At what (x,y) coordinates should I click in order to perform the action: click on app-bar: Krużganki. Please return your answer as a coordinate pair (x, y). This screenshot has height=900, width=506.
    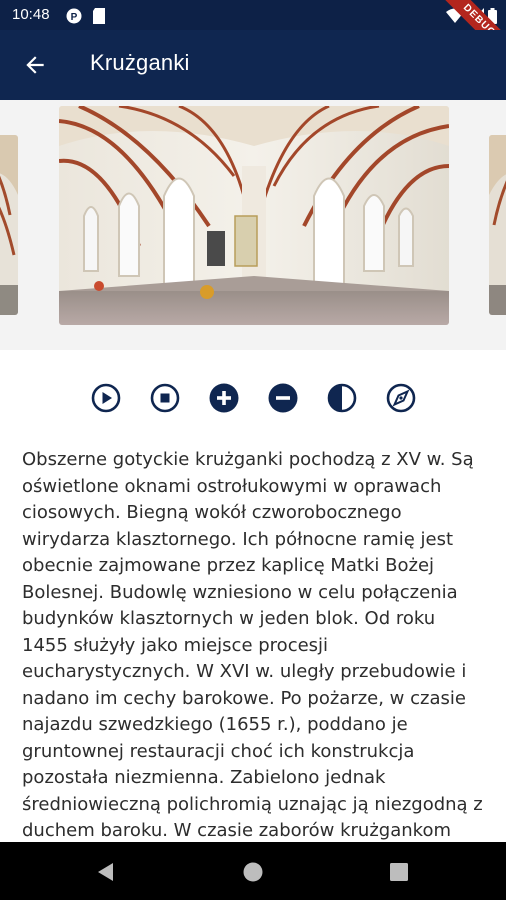
    Looking at the image, I should click on (253, 65).